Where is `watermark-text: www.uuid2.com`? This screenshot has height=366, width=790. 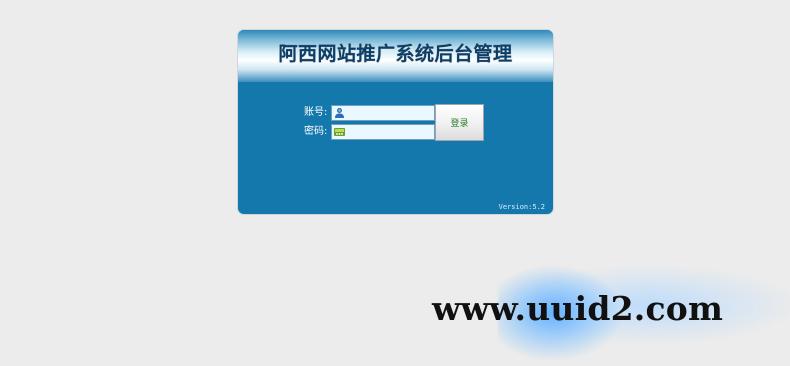 watermark-text: www.uuid2.com is located at coordinates (578, 308).